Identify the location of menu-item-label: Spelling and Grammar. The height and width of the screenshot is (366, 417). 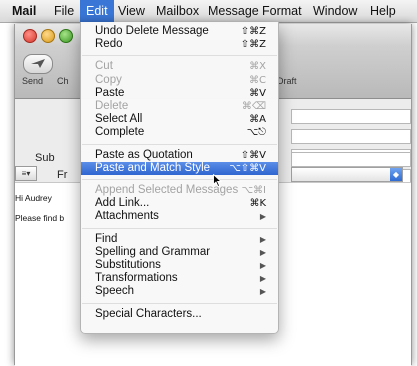
(153, 251).